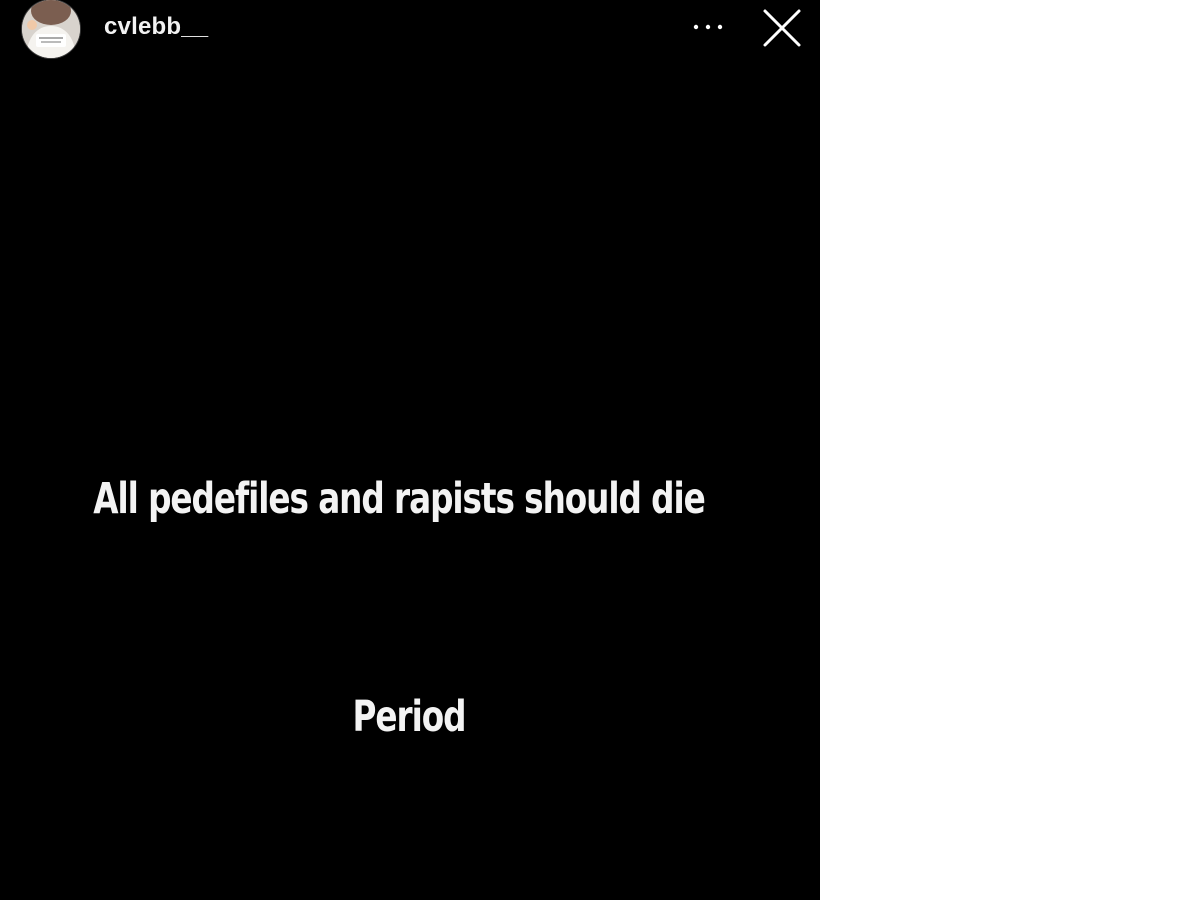 This screenshot has width=1200, height=900. I want to click on avatar-photo, so click(51, 29).